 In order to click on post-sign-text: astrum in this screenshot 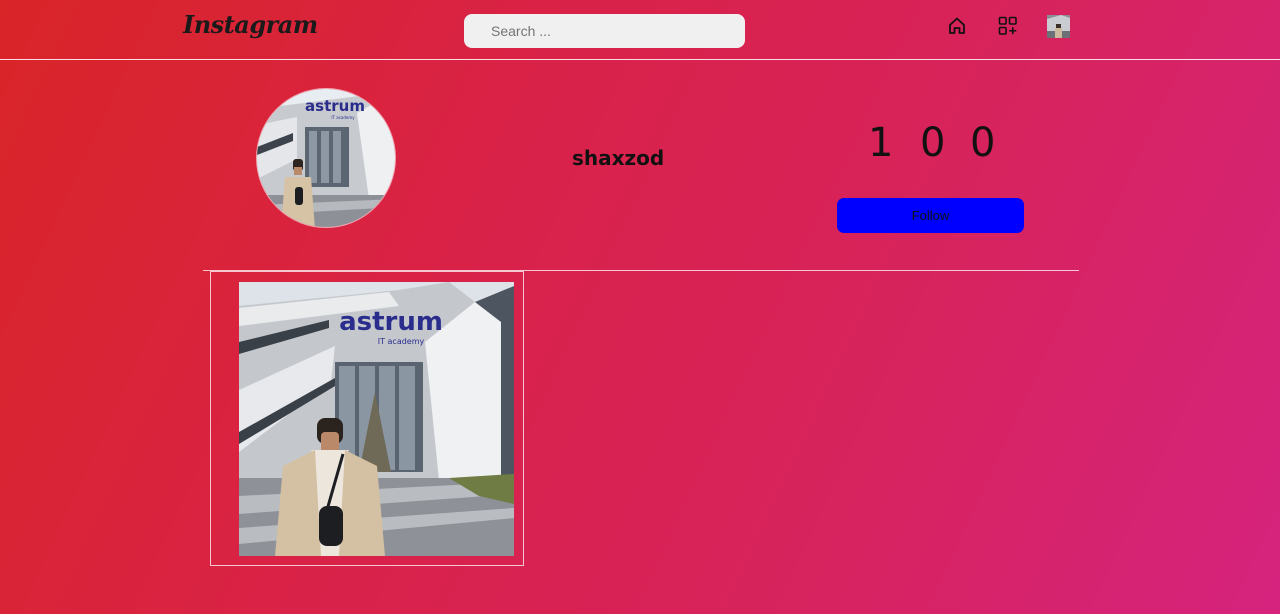, I will do `click(391, 322)`.